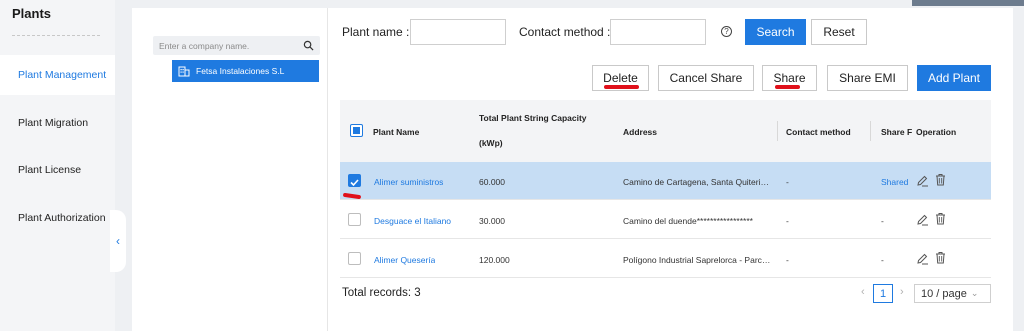  Describe the element at coordinates (533, 118) in the screenshot. I see `th-capacity: Total Plant String Capacity` at that location.